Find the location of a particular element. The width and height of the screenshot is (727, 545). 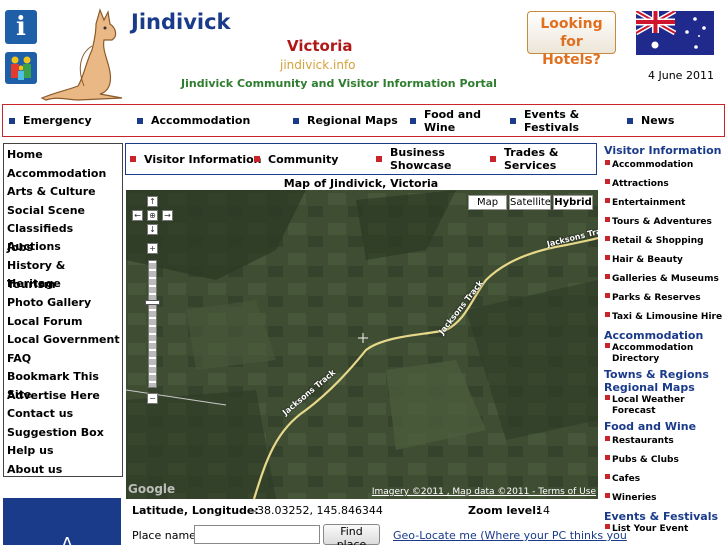

zoom-out-icon: − is located at coordinates (152, 398).